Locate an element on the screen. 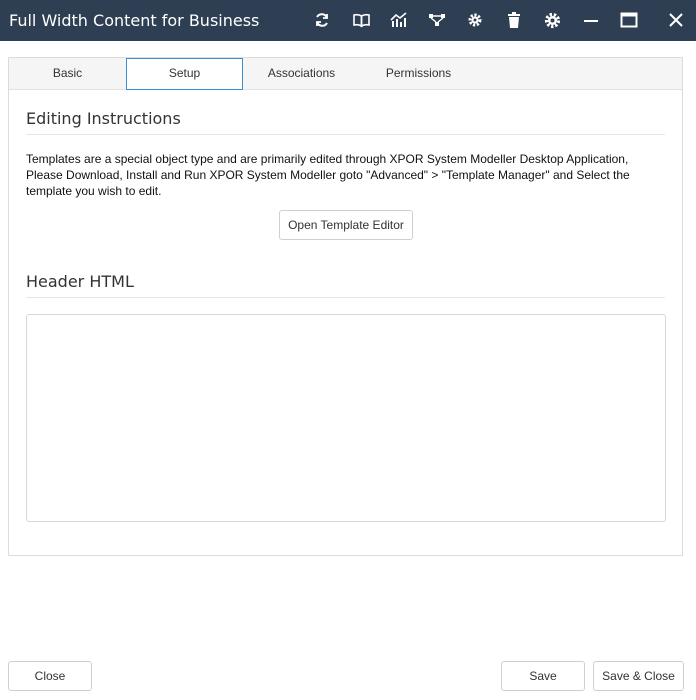 This screenshot has height=700, width=696. settings-cog-icon is located at coordinates (475, 20).